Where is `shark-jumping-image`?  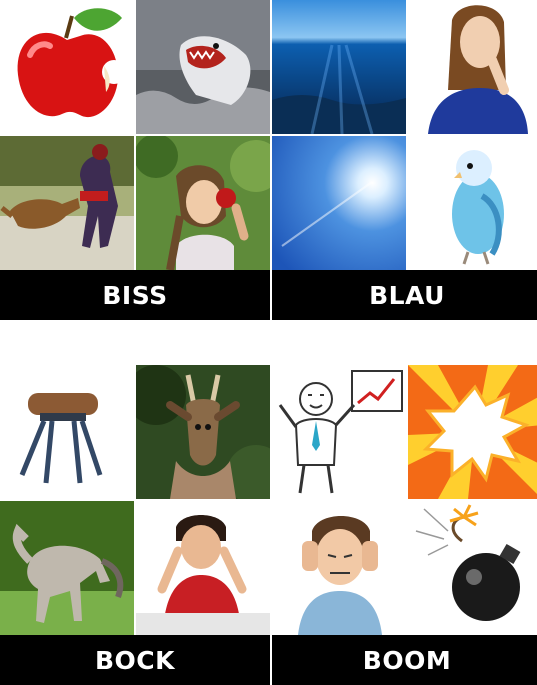 shark-jumping-image is located at coordinates (203, 67).